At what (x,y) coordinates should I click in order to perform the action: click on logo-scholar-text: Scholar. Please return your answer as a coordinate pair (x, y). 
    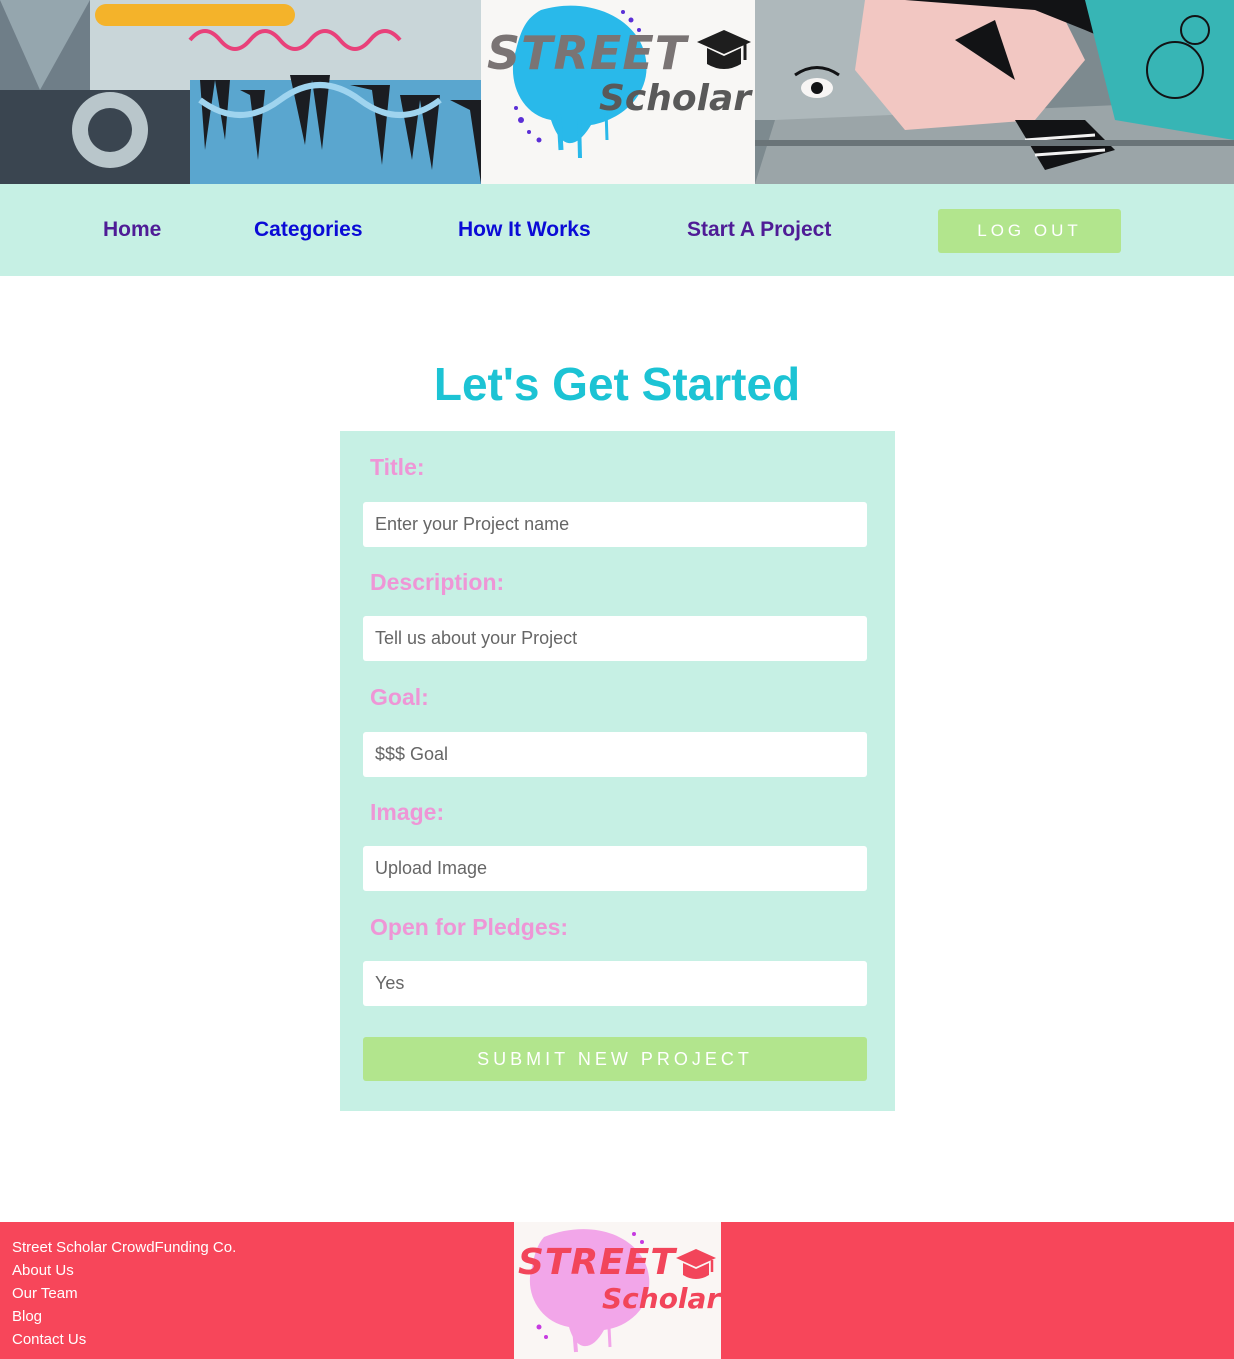
    Looking at the image, I should click on (675, 98).